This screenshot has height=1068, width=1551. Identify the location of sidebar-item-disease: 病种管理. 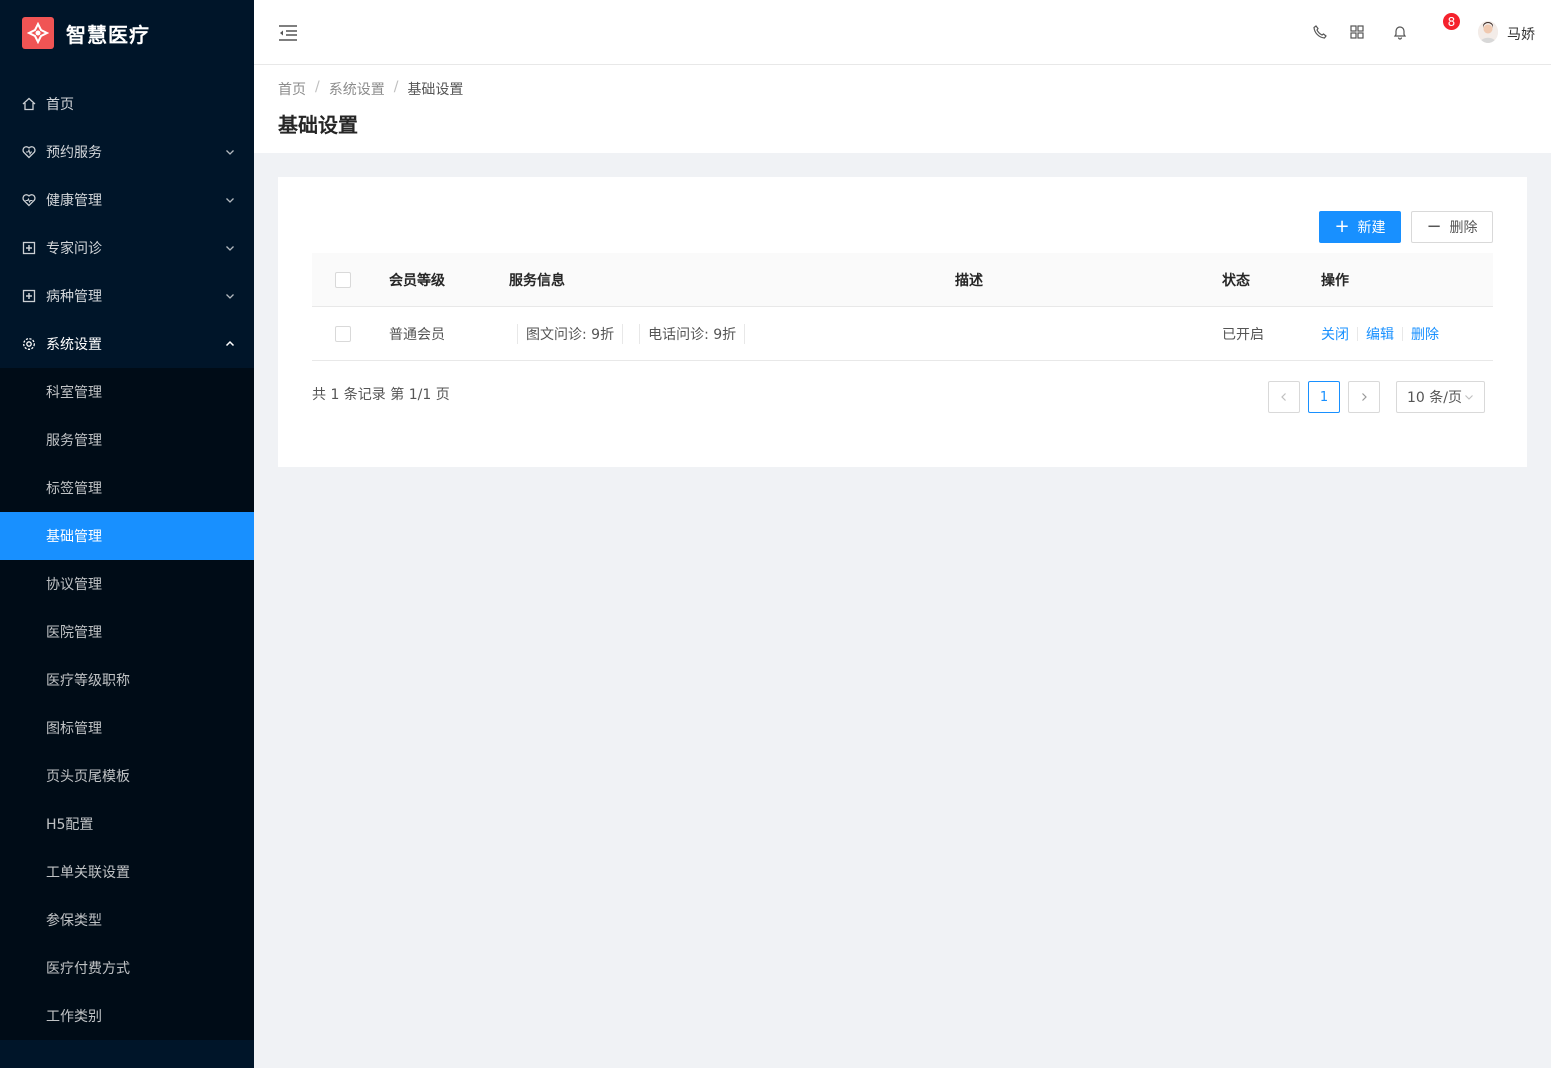
(127, 296).